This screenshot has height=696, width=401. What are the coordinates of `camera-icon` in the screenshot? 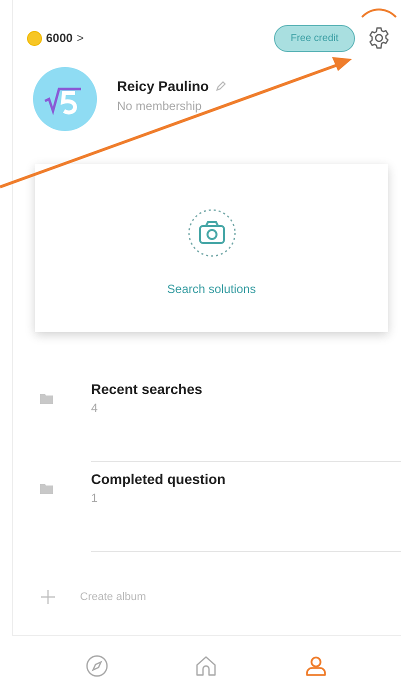 It's located at (211, 233).